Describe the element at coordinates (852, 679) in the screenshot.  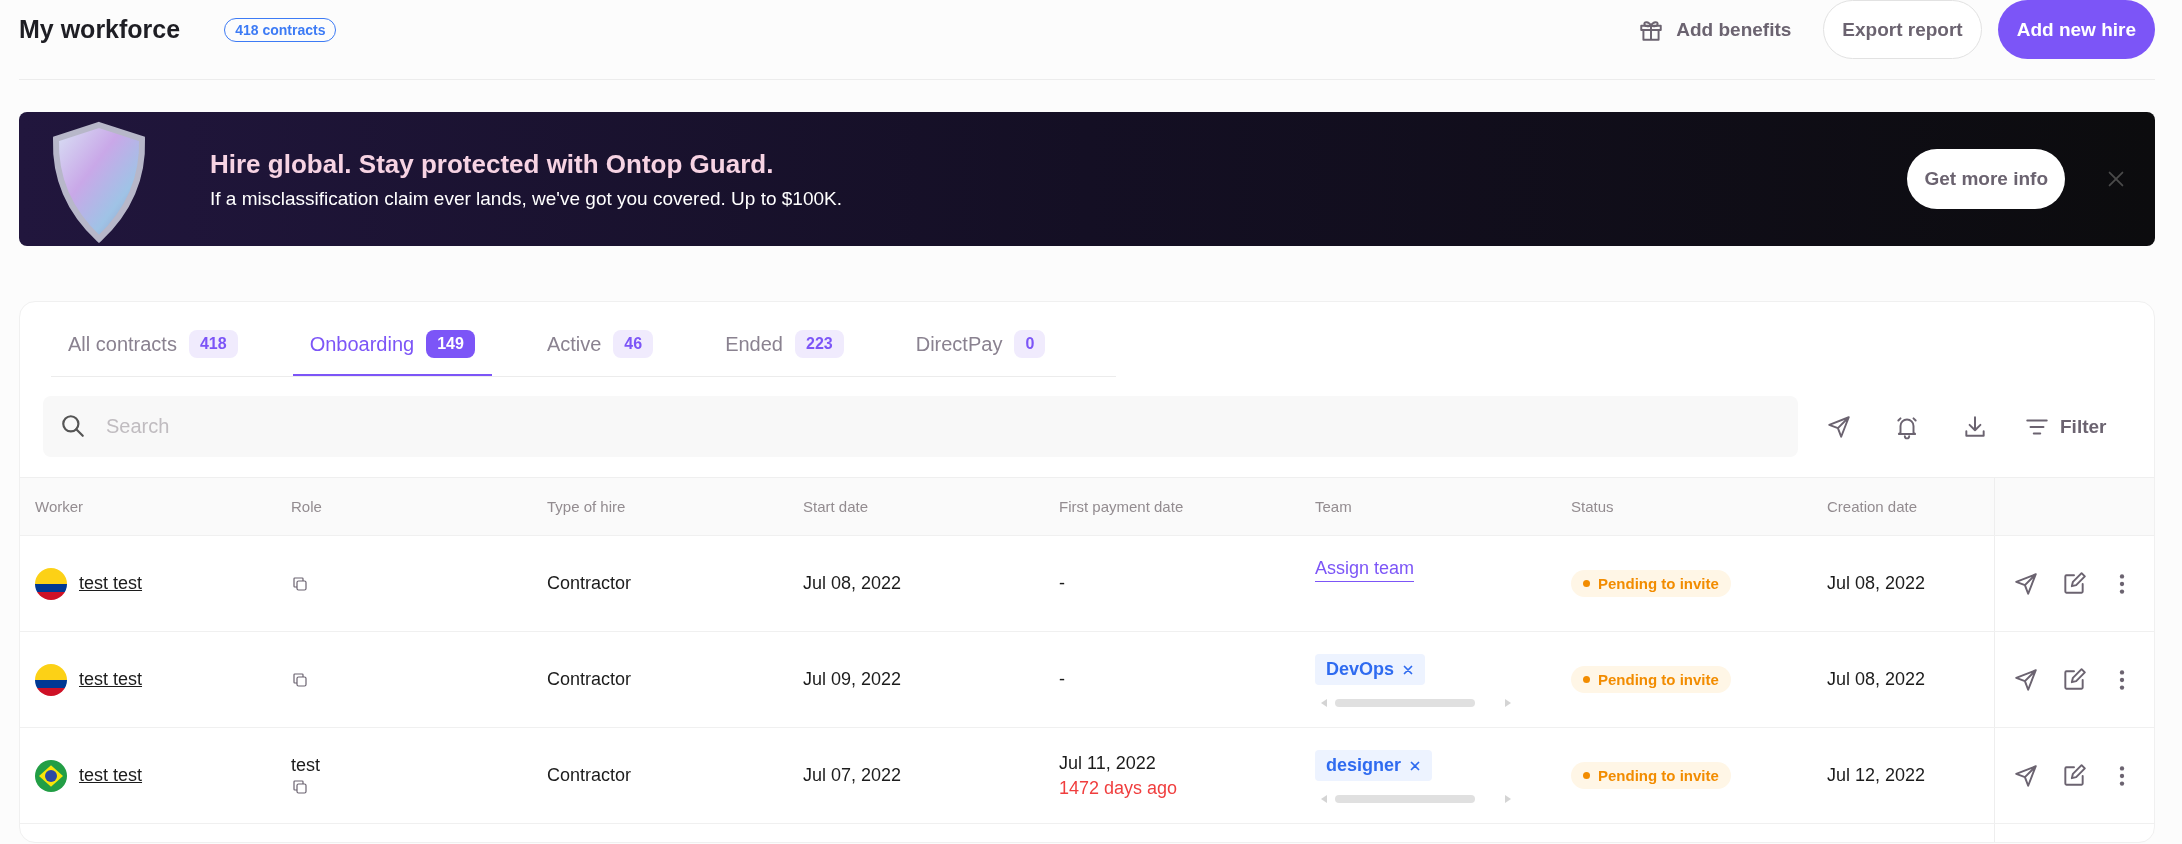
I see `table-cell: Jul 09, 2022` at that location.